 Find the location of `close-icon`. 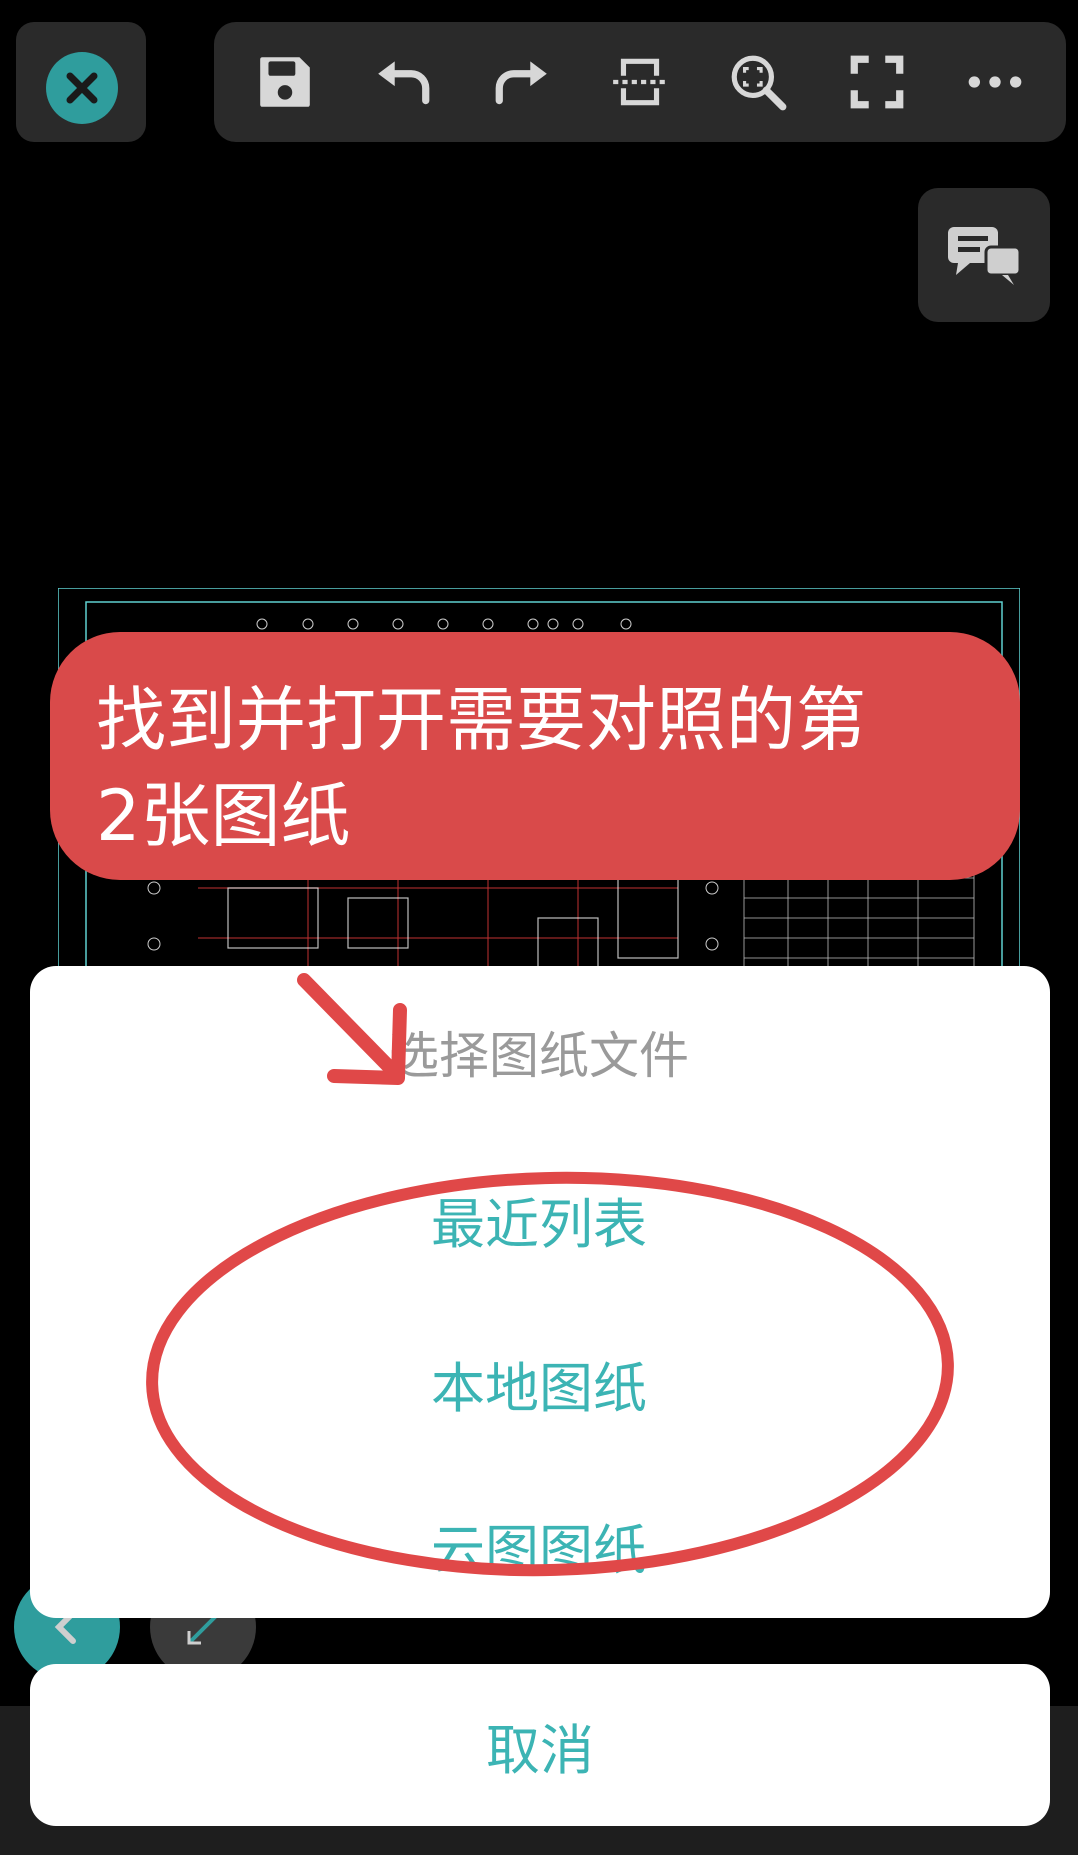

close-icon is located at coordinates (82, 88).